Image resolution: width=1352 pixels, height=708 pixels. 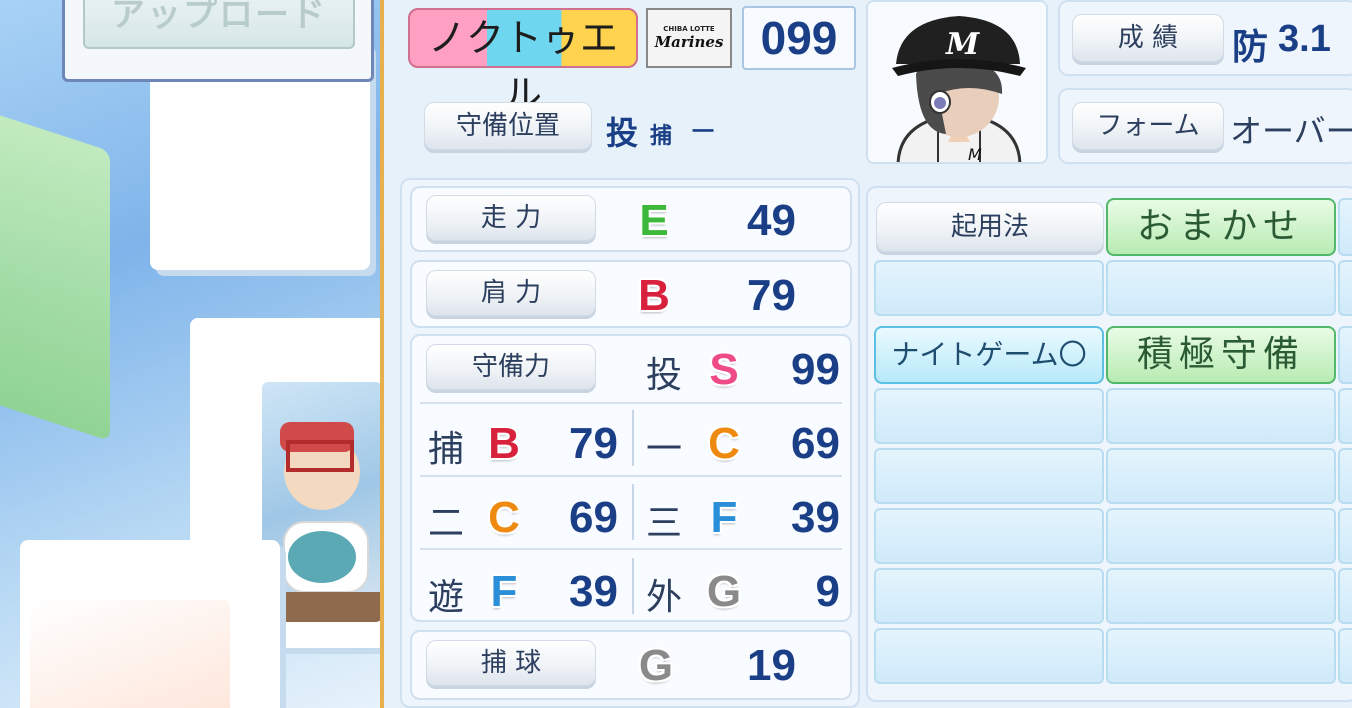 What do you see at coordinates (511, 663) in the screenshot?
I see `catching-label: 捕 球` at bounding box center [511, 663].